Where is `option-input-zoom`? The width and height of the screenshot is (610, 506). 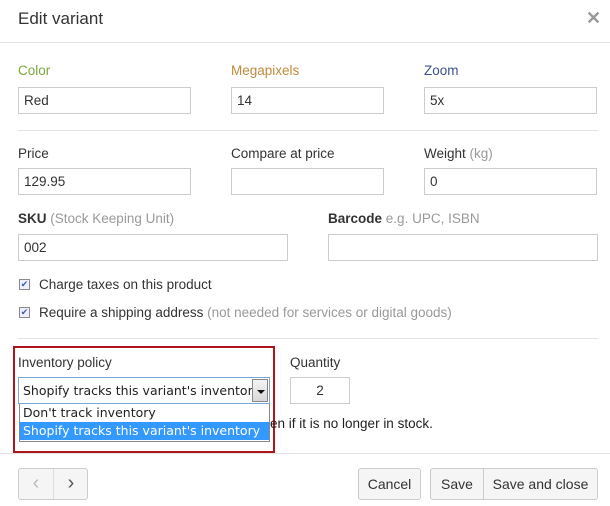
option-input-zoom is located at coordinates (510, 100).